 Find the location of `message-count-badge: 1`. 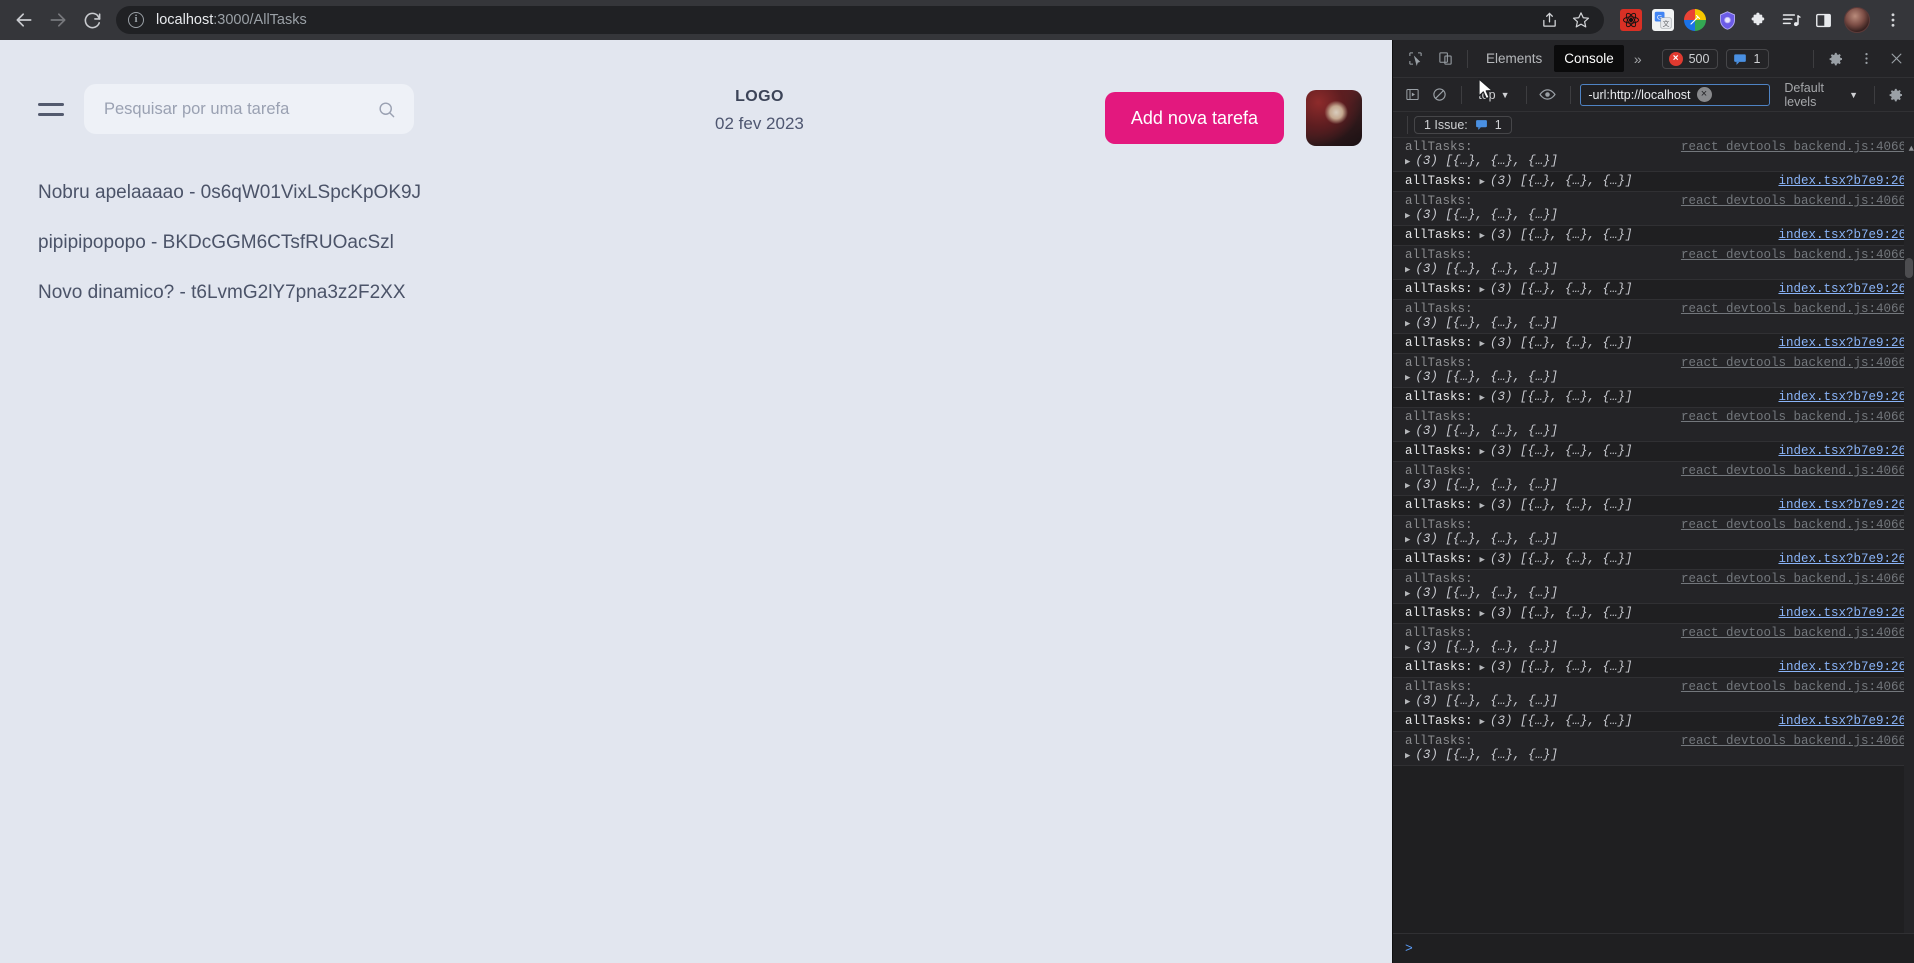

message-count-badge: 1 is located at coordinates (1748, 58).